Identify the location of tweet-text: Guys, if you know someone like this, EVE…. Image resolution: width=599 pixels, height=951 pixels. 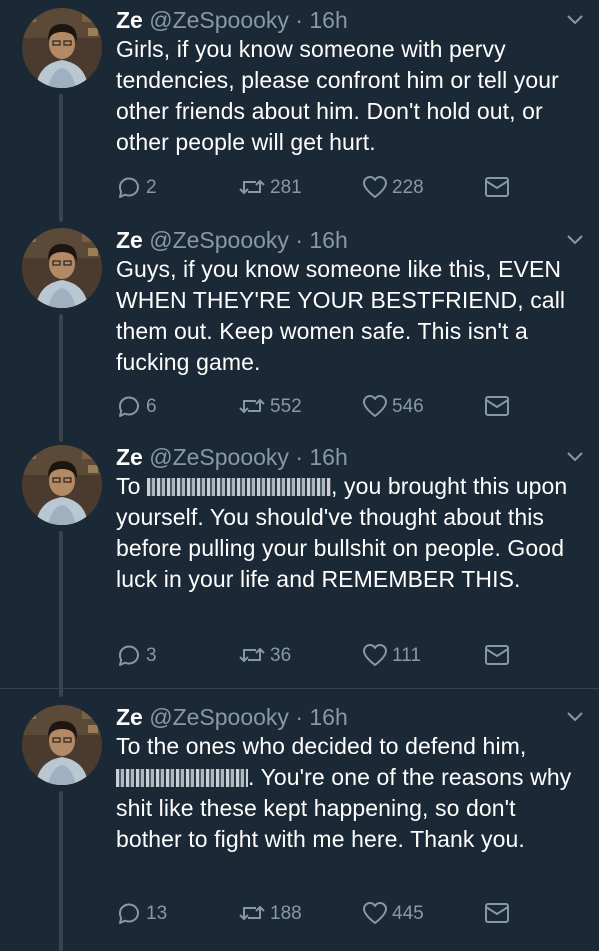
(341, 315).